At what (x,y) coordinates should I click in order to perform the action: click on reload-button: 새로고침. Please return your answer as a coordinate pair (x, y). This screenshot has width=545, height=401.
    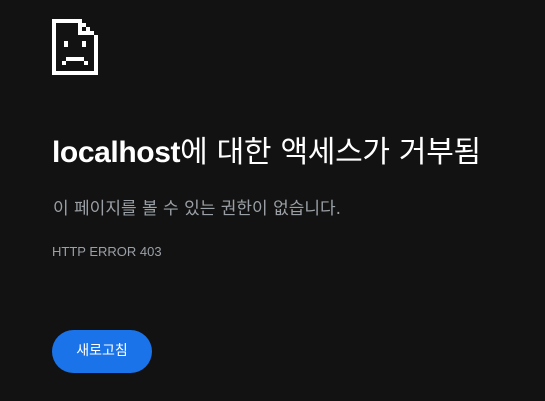
    Looking at the image, I should click on (102, 351).